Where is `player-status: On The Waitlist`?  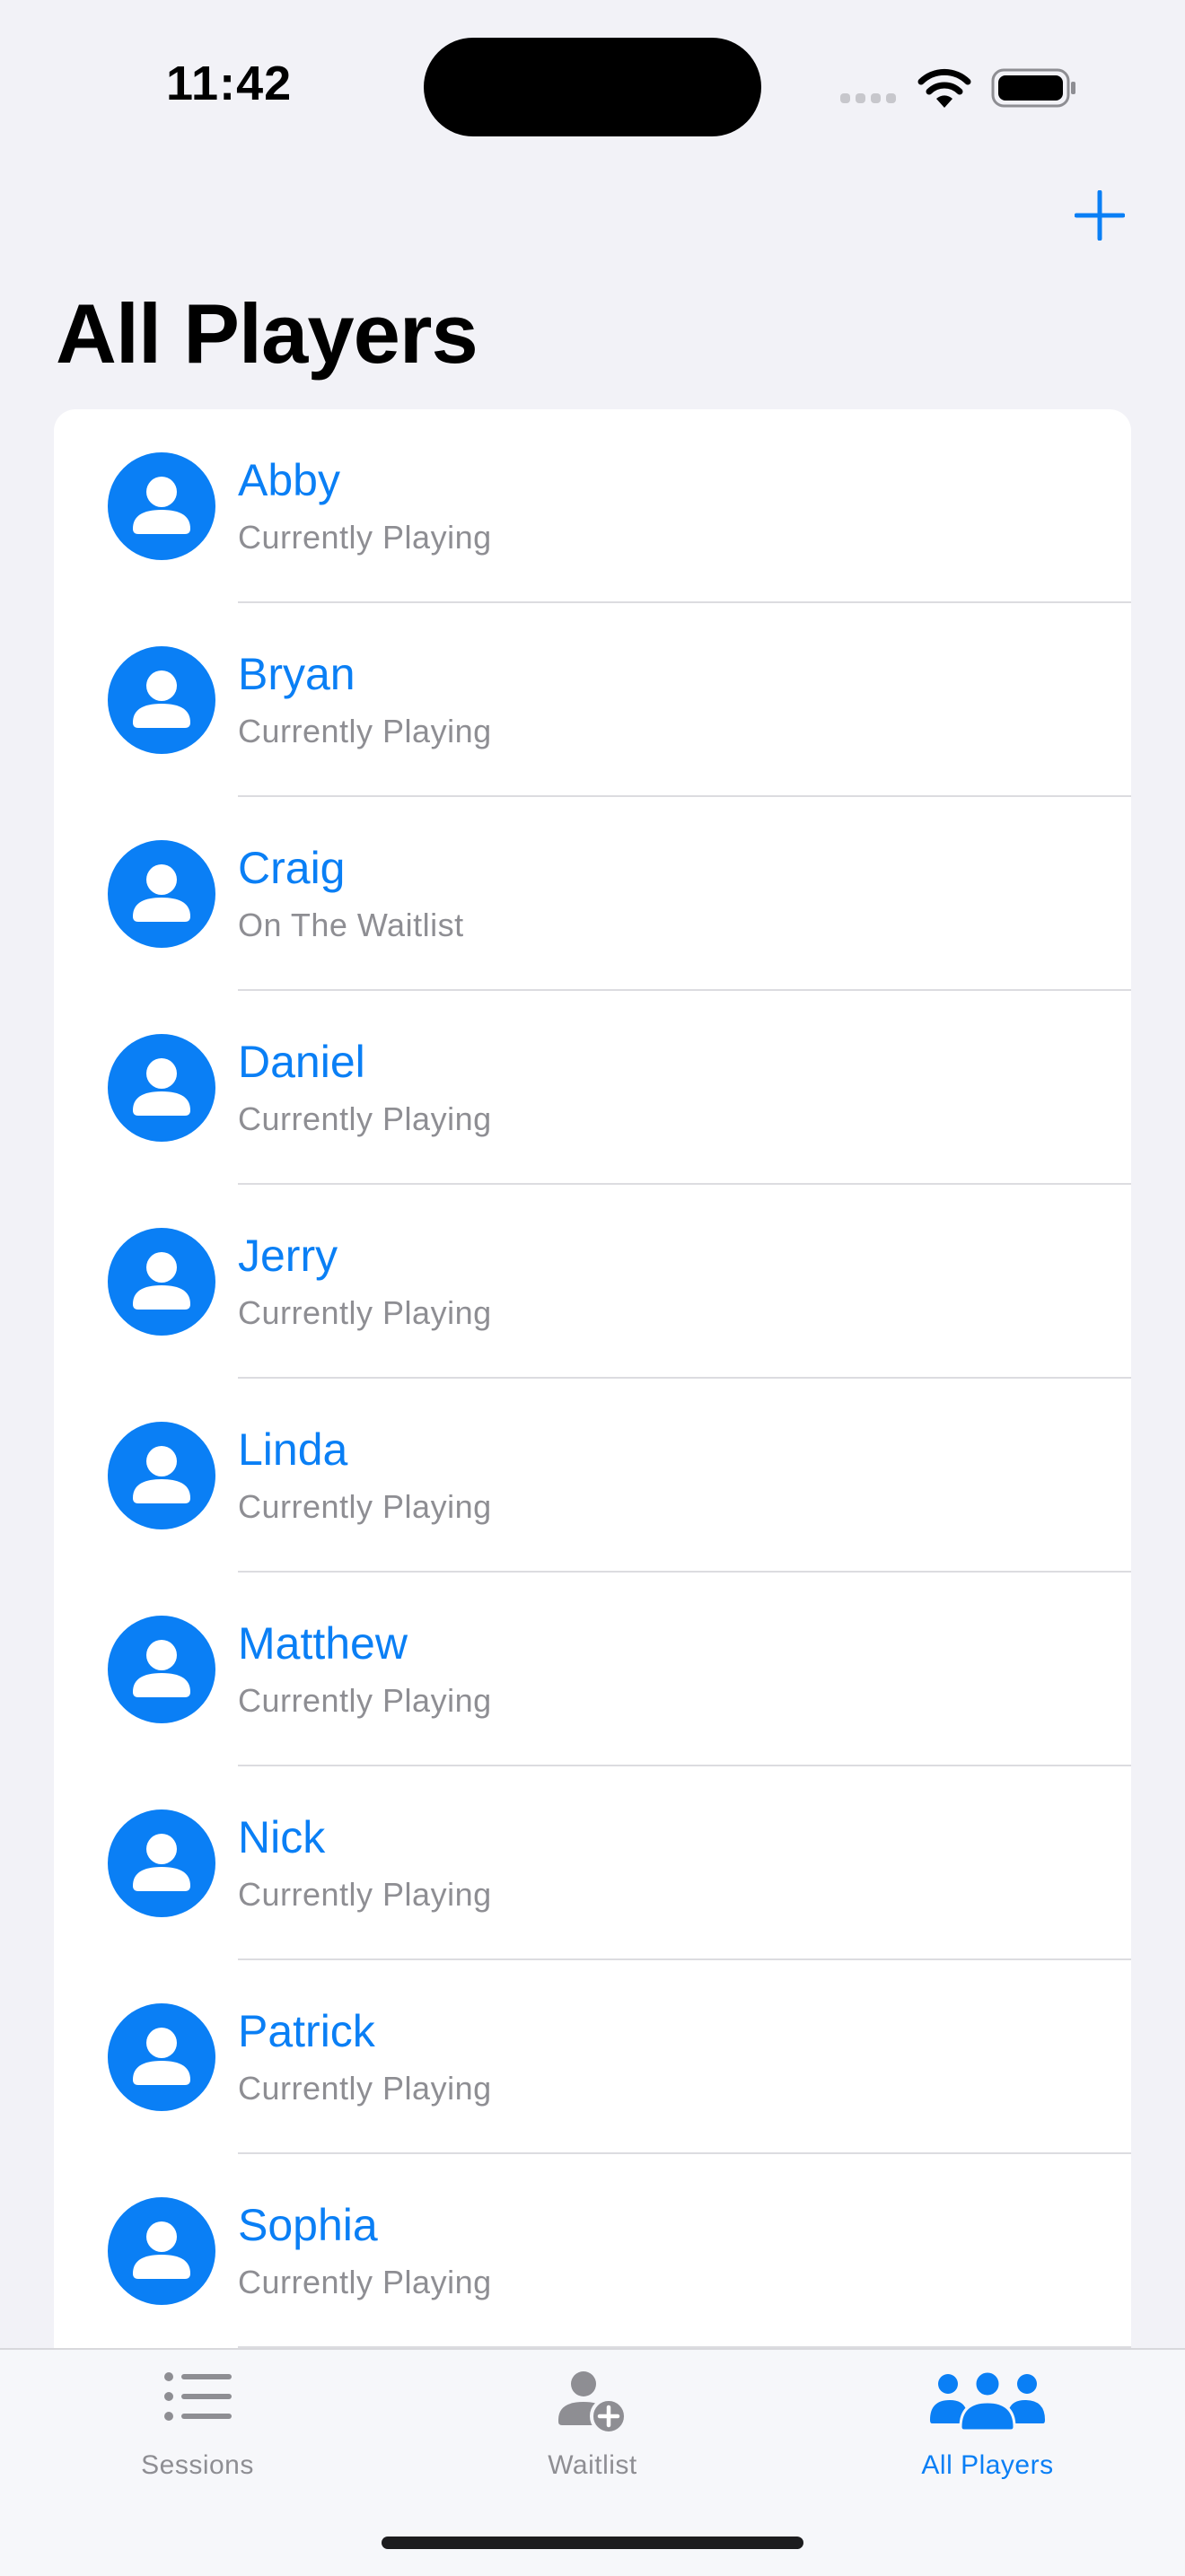
player-status: On The Waitlist is located at coordinates (351, 925).